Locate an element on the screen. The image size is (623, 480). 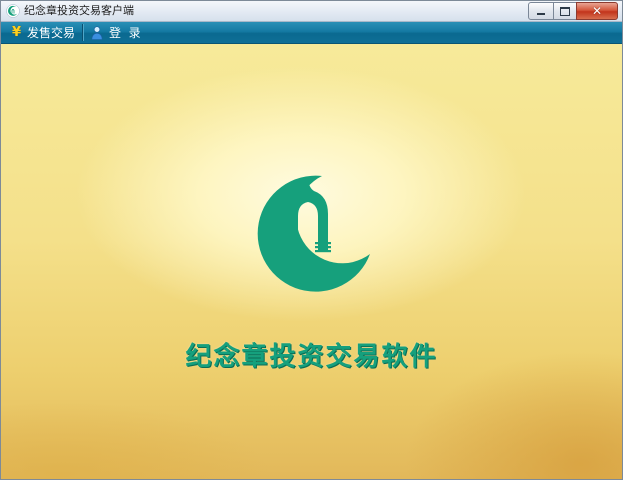
crescent-arch-logo is located at coordinates (313, 233).